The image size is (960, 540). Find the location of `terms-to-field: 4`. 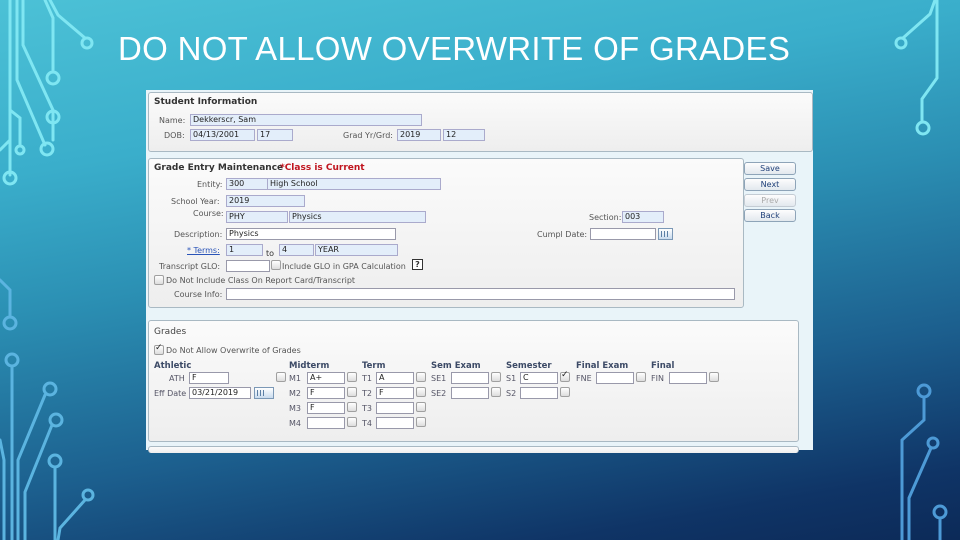

terms-to-field: 4 is located at coordinates (296, 250).